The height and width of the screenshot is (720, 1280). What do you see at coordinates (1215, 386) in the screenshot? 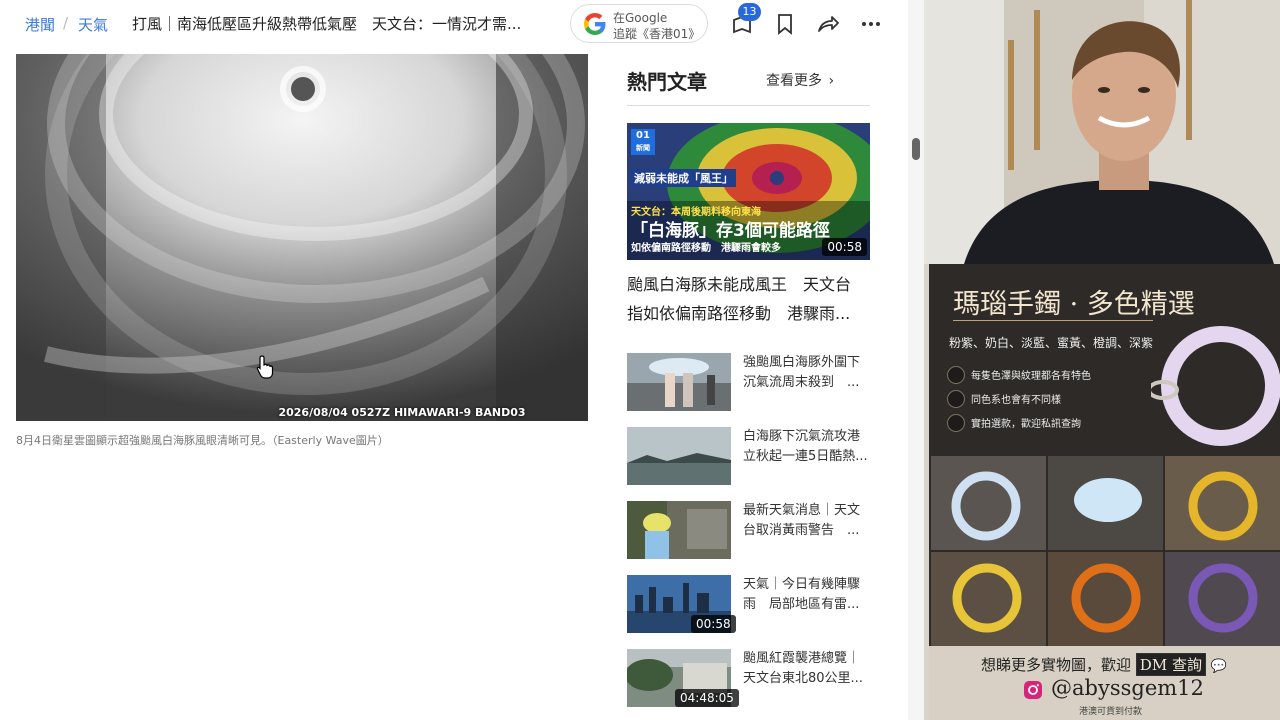
I see `lavender-bracelet-picture` at bounding box center [1215, 386].